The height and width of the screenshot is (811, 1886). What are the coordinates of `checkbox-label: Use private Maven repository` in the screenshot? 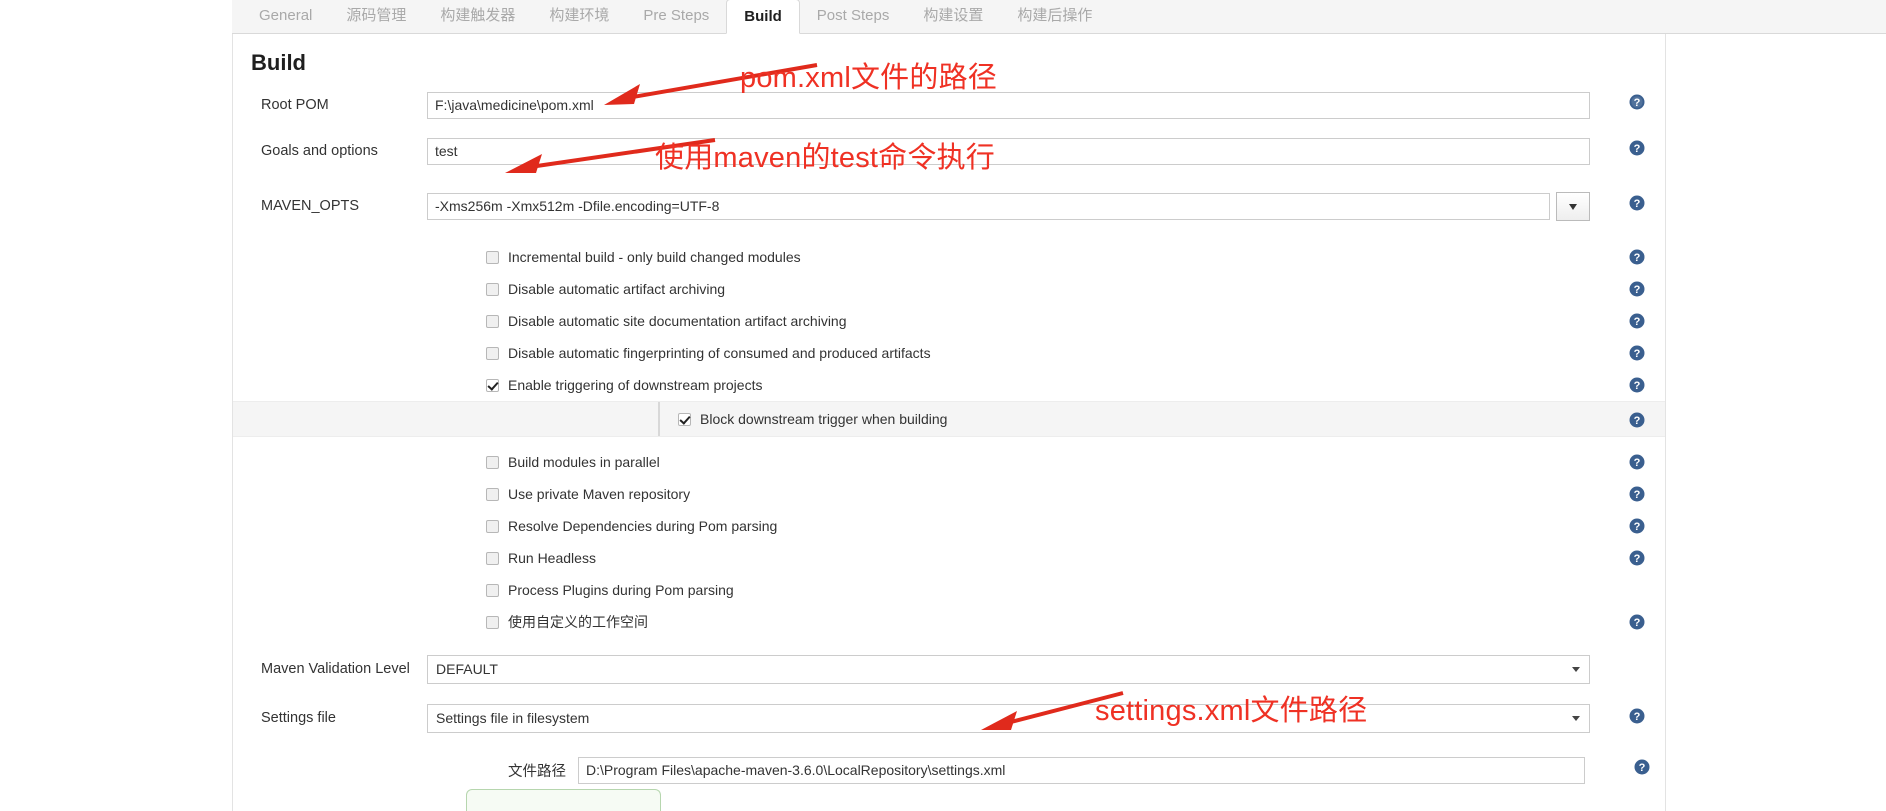 It's located at (599, 494).